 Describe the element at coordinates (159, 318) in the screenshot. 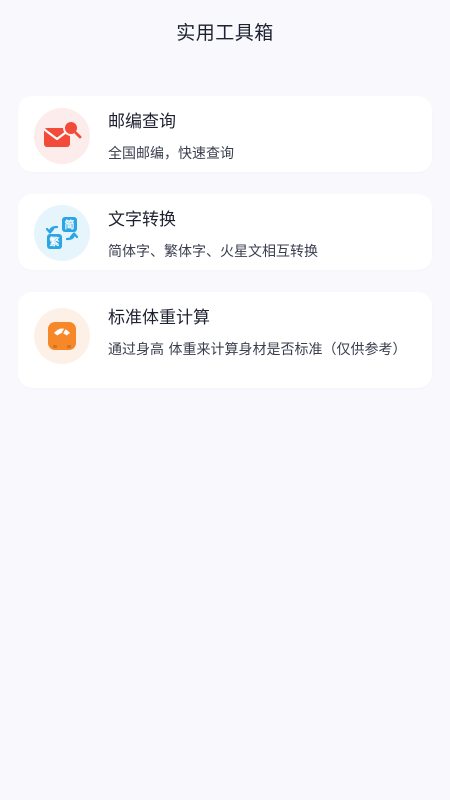

I see `tool-title: 标准体重计算` at that location.